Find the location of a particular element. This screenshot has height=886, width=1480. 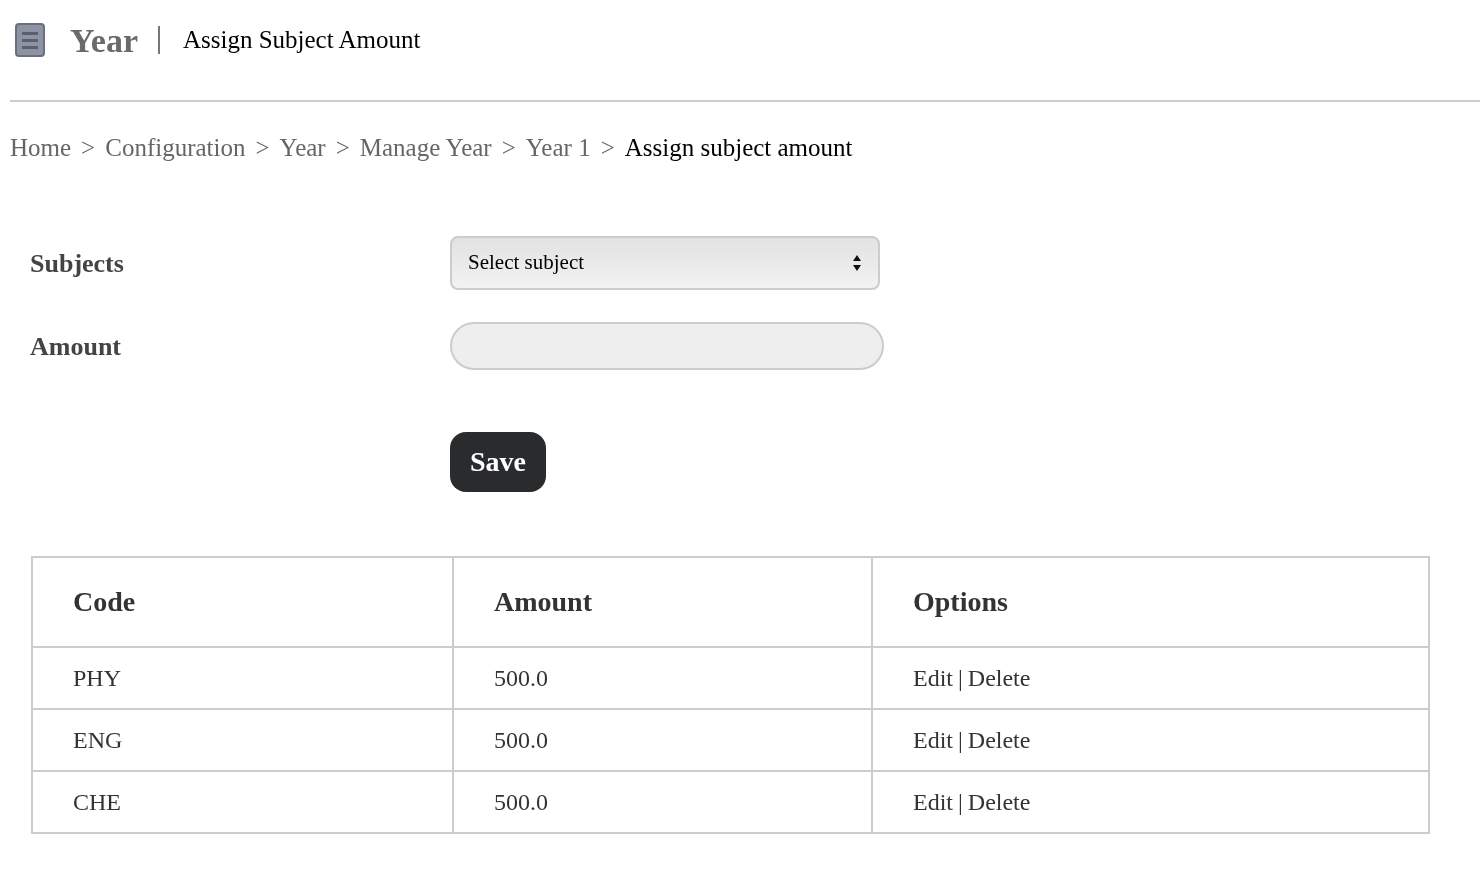

breadcrumb-current: Assign subject amount is located at coordinates (738, 148).